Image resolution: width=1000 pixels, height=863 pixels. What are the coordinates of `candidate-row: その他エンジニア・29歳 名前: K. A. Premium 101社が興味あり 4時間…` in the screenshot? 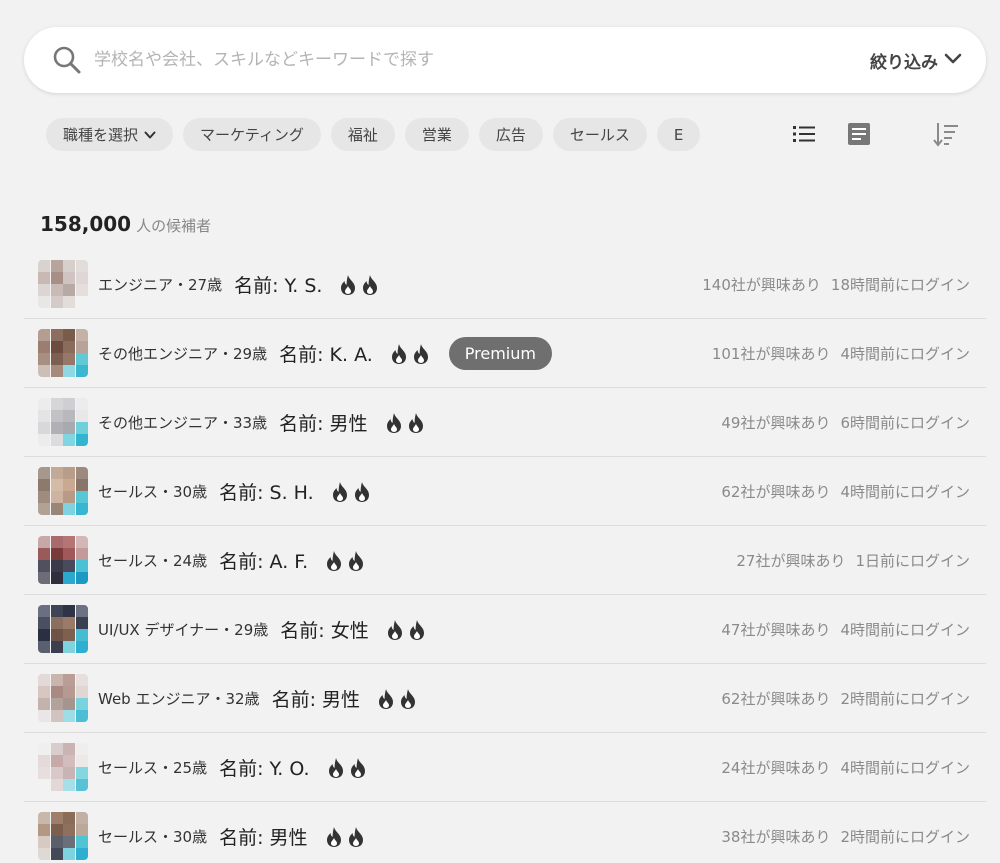 It's located at (505, 353).